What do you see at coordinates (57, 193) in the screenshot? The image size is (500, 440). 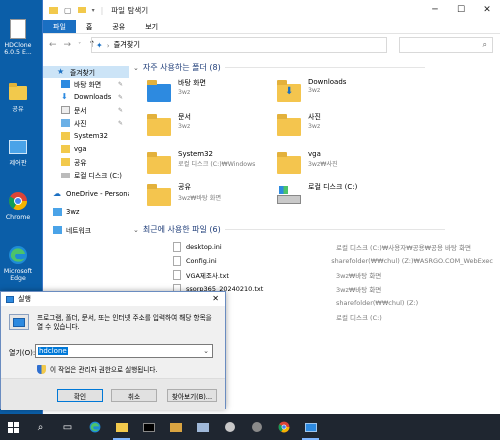 I see `cloud-icon: ☁` at bounding box center [57, 193].